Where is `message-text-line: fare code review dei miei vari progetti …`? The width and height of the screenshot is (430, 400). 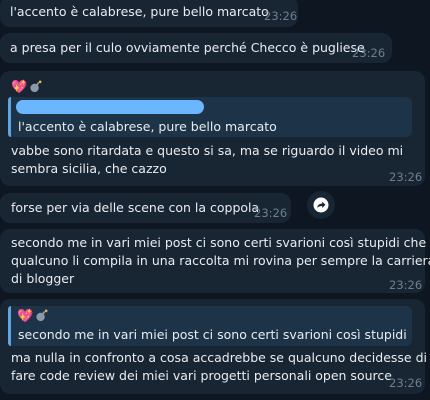 message-text-line: fare code review dei miei vari progetti … is located at coordinates (201, 375).